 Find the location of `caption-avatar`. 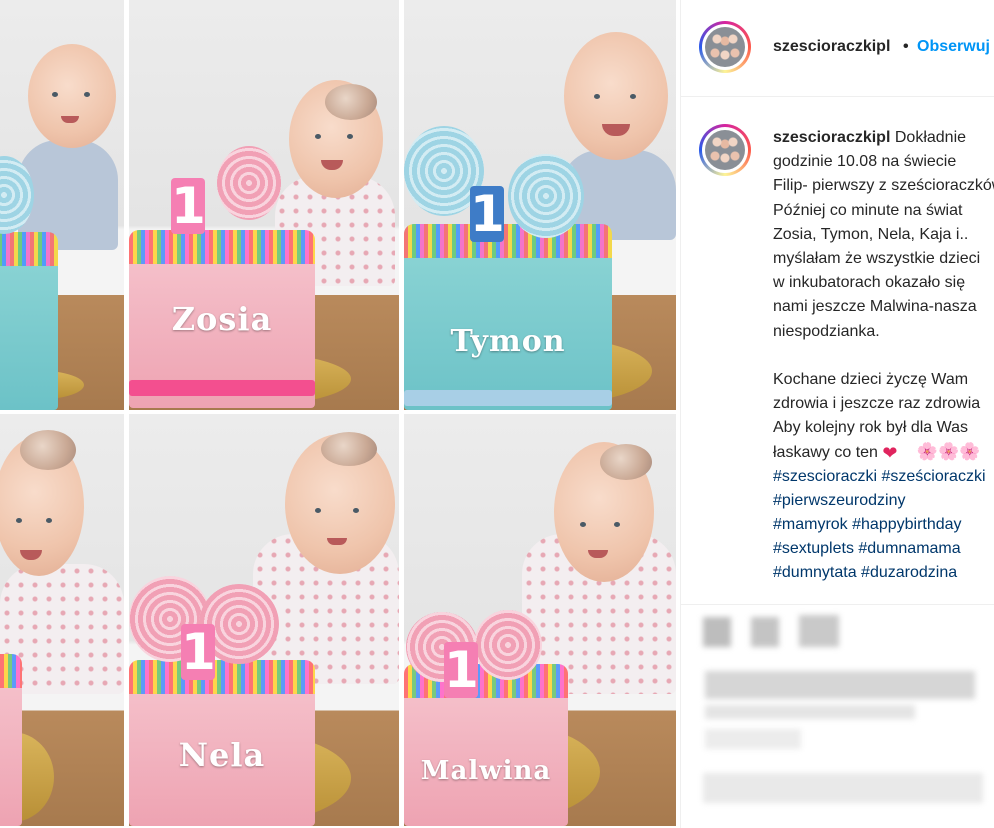

caption-avatar is located at coordinates (725, 150).